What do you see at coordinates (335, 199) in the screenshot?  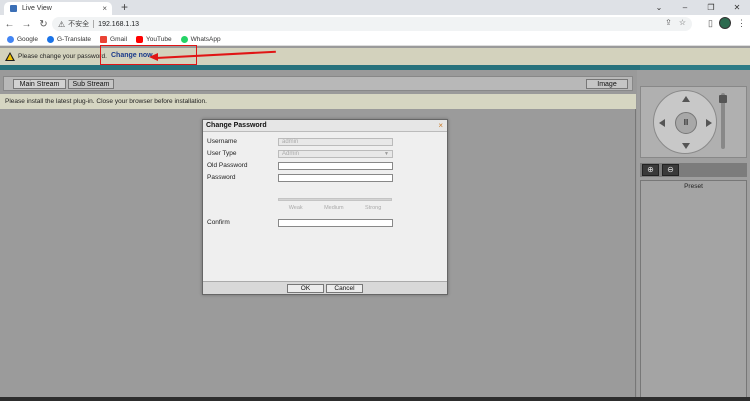 I see `strength-bar` at bounding box center [335, 199].